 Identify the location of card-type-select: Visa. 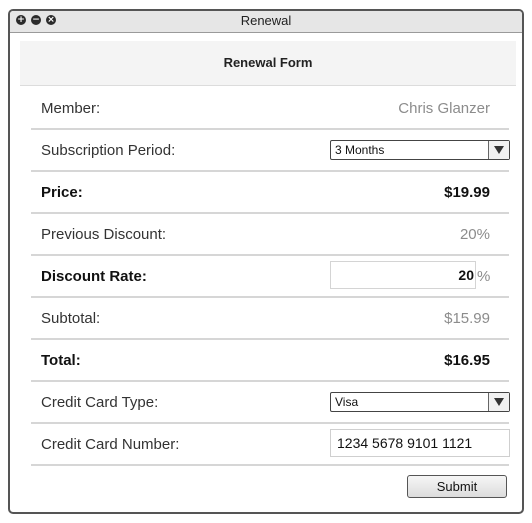
(420, 402).